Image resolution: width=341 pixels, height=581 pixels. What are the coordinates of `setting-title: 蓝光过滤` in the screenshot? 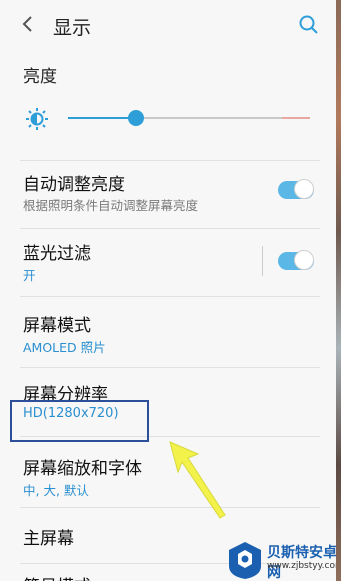 It's located at (57, 254).